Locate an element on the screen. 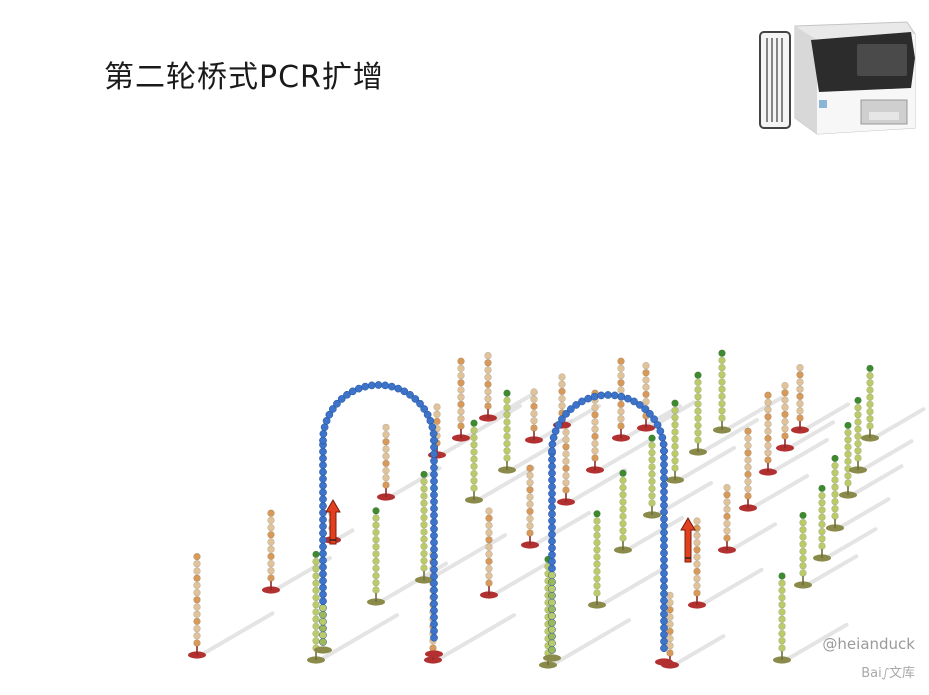 The height and width of the screenshot is (695, 929). brand-right: 文库 is located at coordinates (901, 673).